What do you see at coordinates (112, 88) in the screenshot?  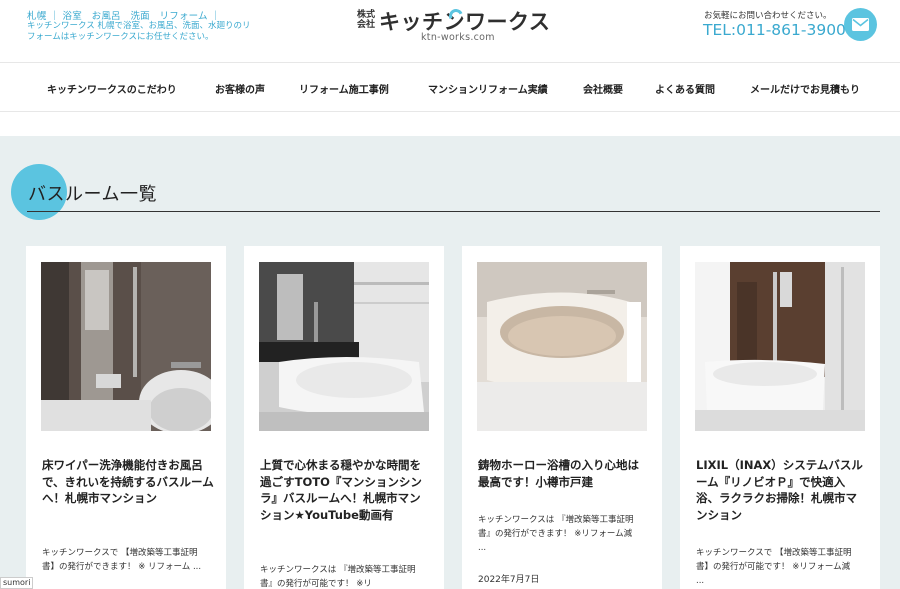 I see `nav-item-kodawari: キッチンワークスのこだわり` at bounding box center [112, 88].